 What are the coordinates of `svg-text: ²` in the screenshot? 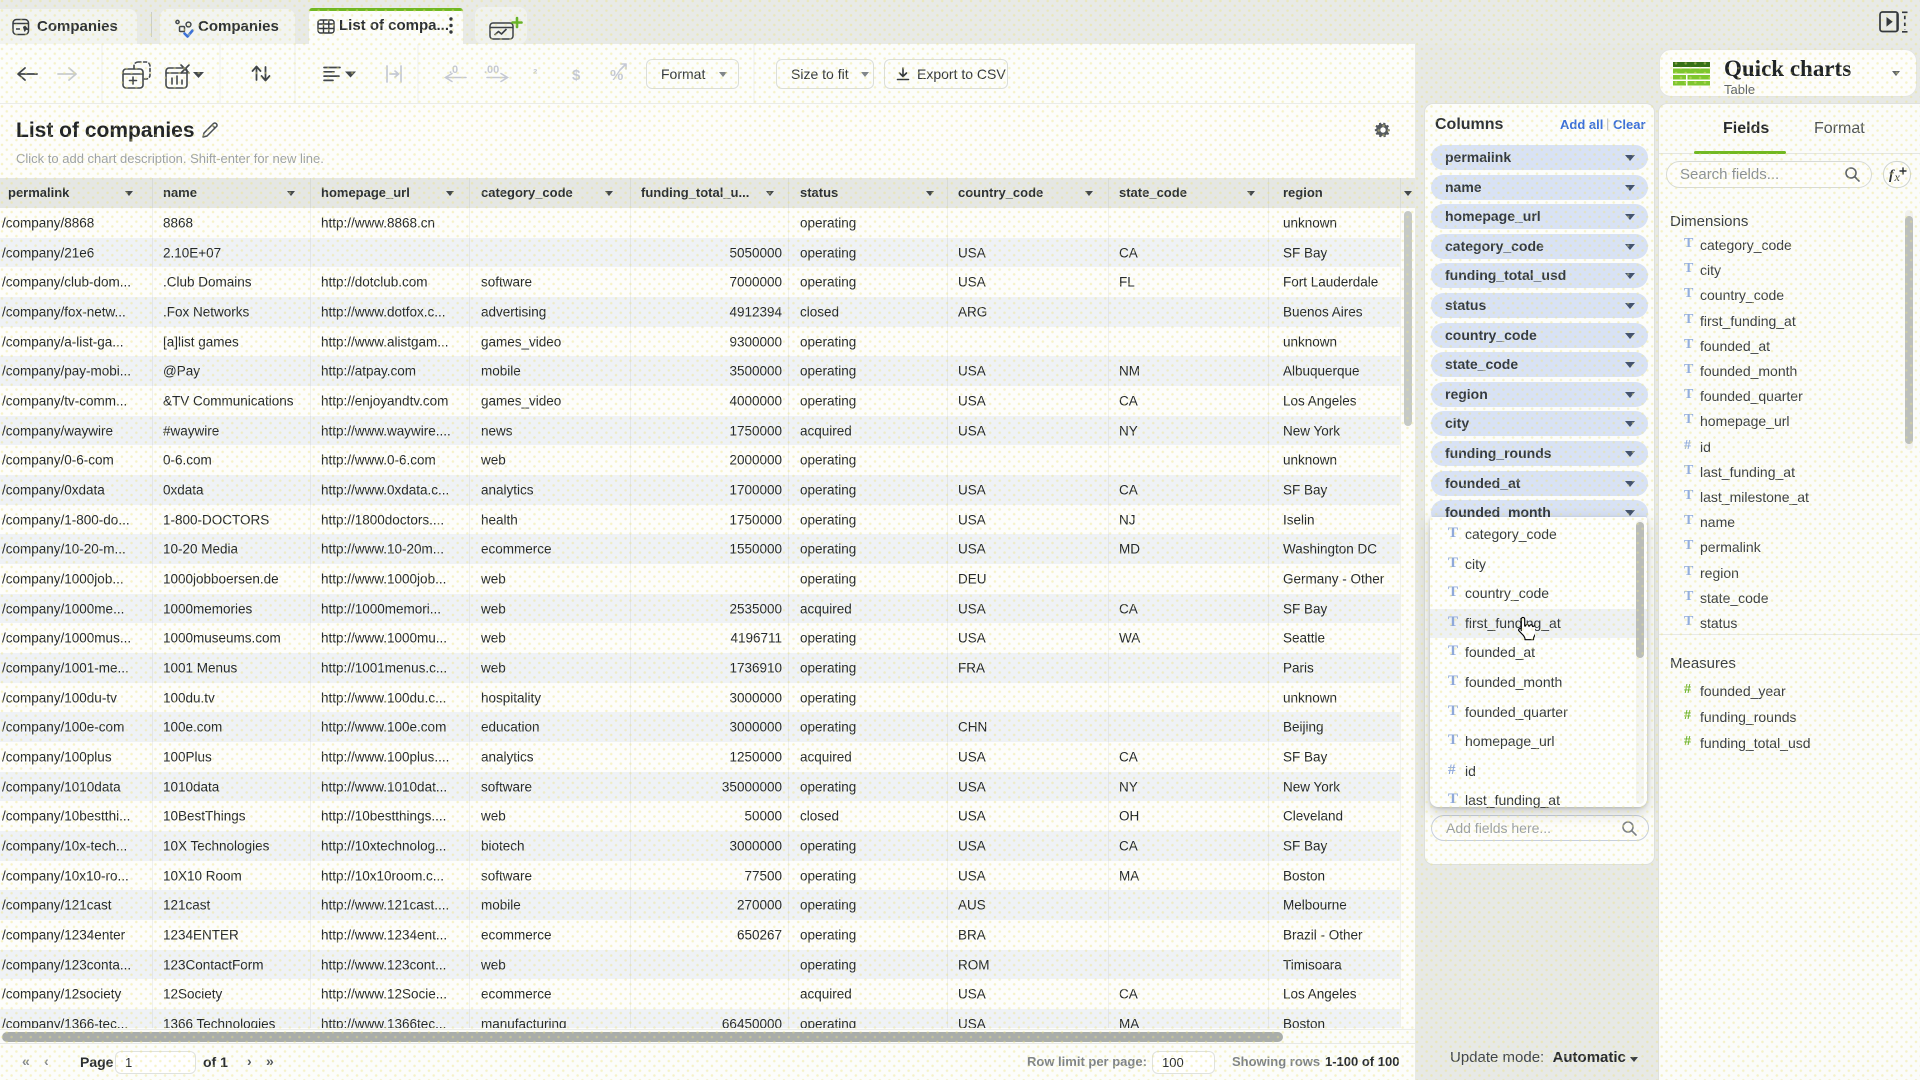 It's located at (535, 73).